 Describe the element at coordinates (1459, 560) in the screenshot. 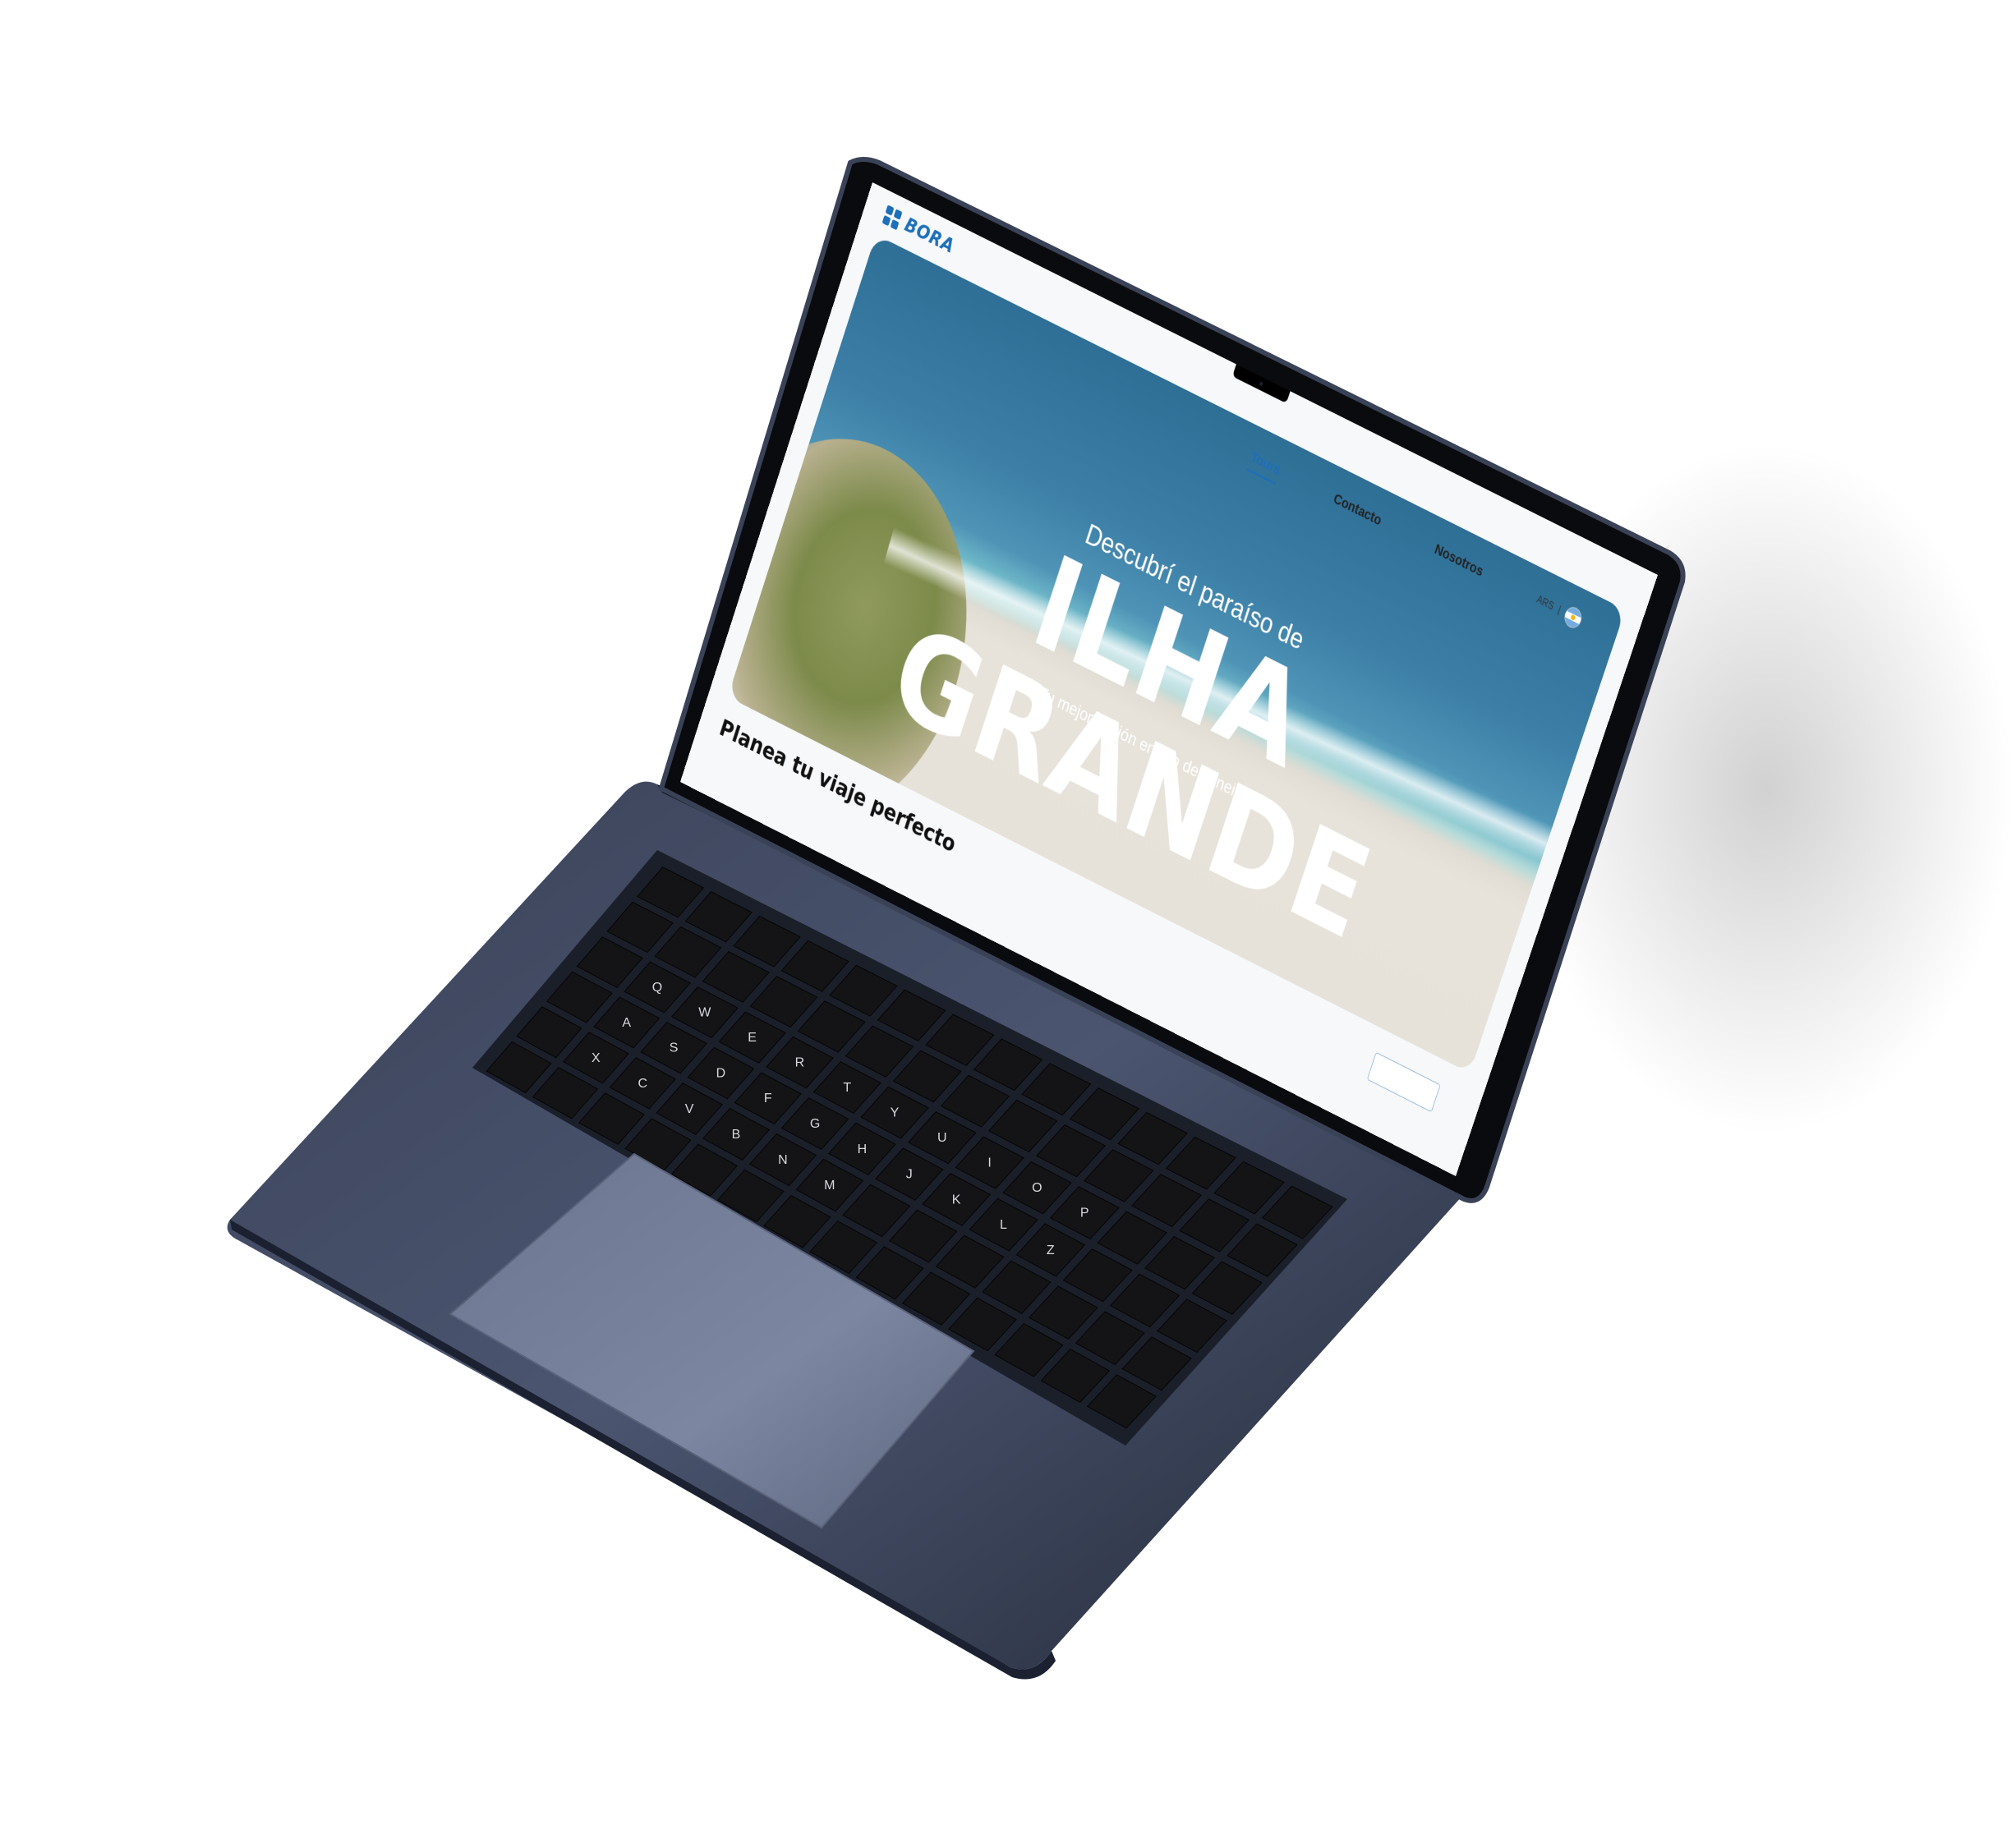

I see `nav-nosotros: Nosotros` at that location.